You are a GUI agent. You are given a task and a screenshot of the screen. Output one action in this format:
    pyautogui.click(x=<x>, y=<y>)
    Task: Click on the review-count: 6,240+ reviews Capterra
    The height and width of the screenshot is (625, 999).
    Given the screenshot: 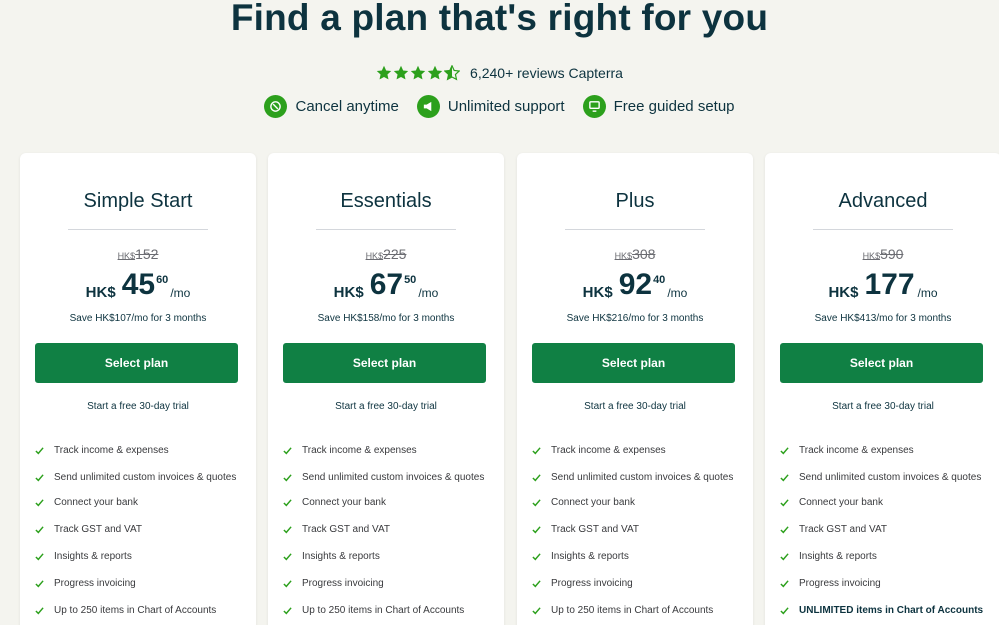 What is the action you would take?
    pyautogui.click(x=546, y=73)
    